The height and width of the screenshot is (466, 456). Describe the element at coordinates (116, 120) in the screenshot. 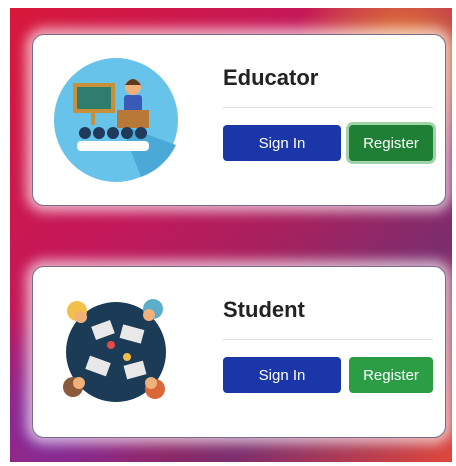

I see `teacher-presenting-icon` at that location.